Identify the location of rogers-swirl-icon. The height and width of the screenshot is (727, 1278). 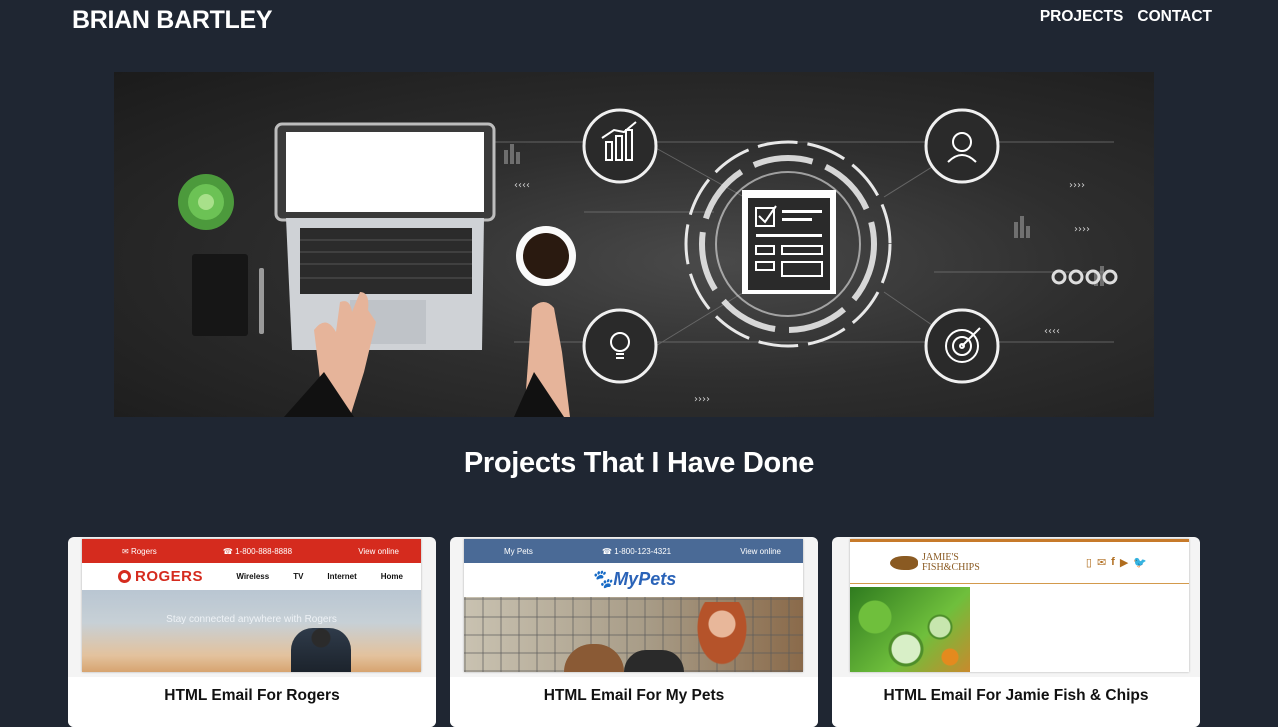
(124, 576).